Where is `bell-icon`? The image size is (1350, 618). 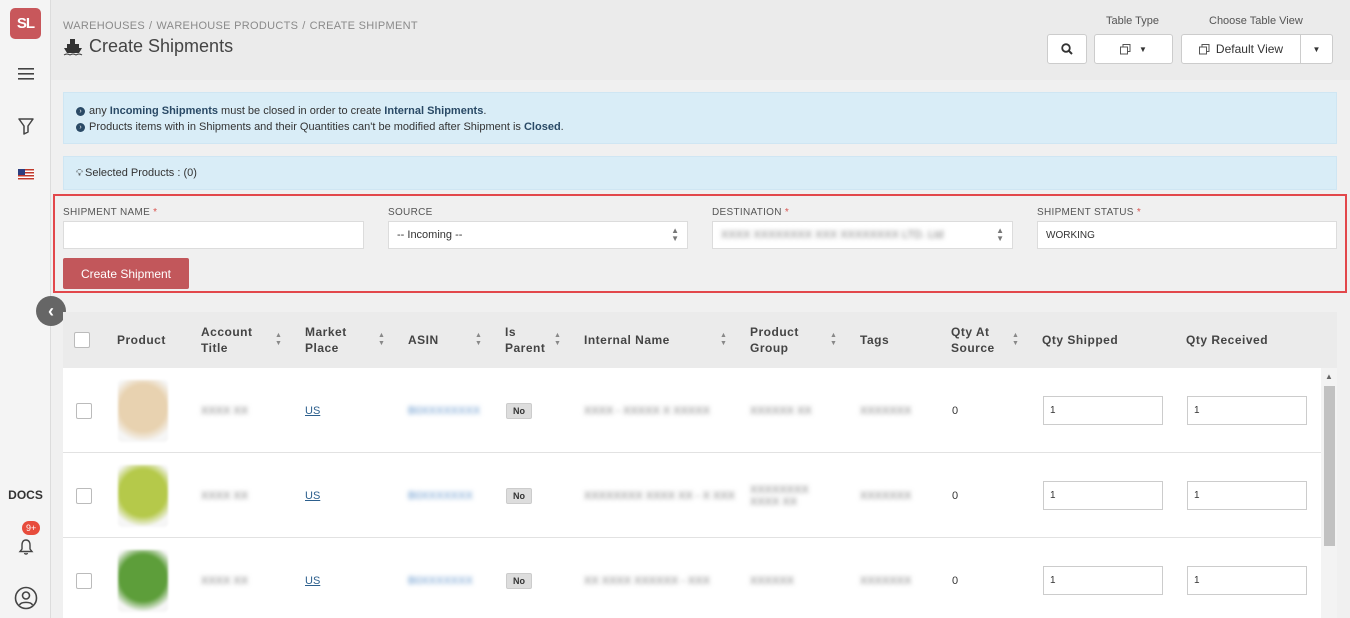
bell-icon is located at coordinates (26, 547).